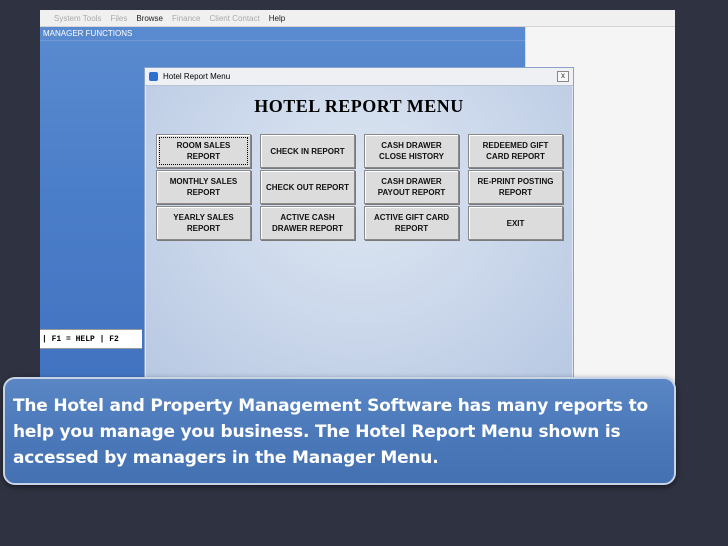 This screenshot has width=728, height=546. What do you see at coordinates (411, 223) in the screenshot?
I see `active-gift-card-report-button: ACTIVE GIFT CARD REPORT` at bounding box center [411, 223].